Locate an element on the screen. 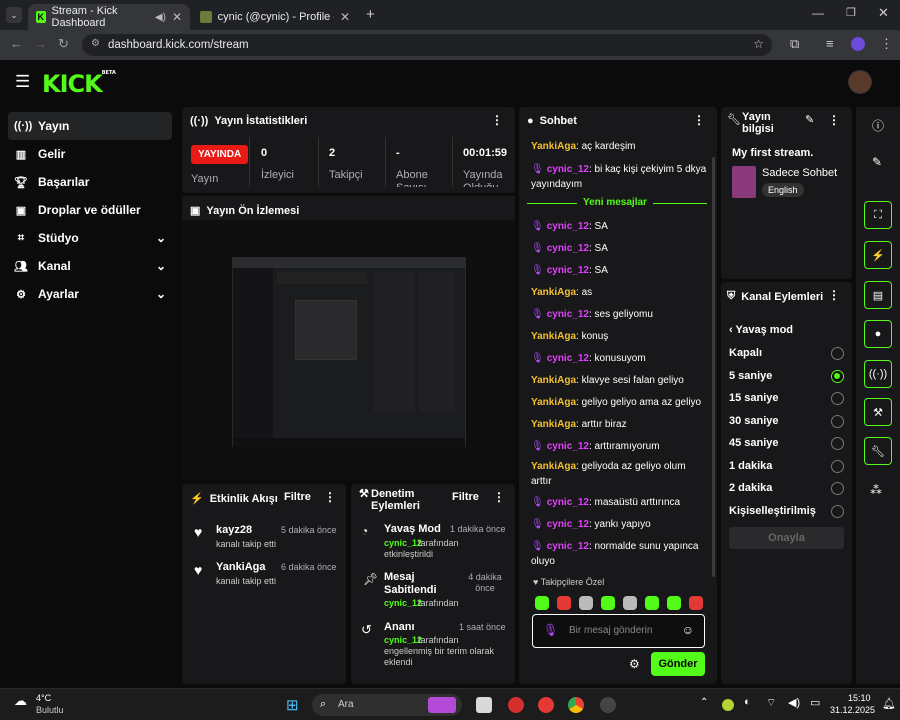 This screenshot has height=720, width=900. taskbar-search: ⌕ Ara is located at coordinates (387, 705).